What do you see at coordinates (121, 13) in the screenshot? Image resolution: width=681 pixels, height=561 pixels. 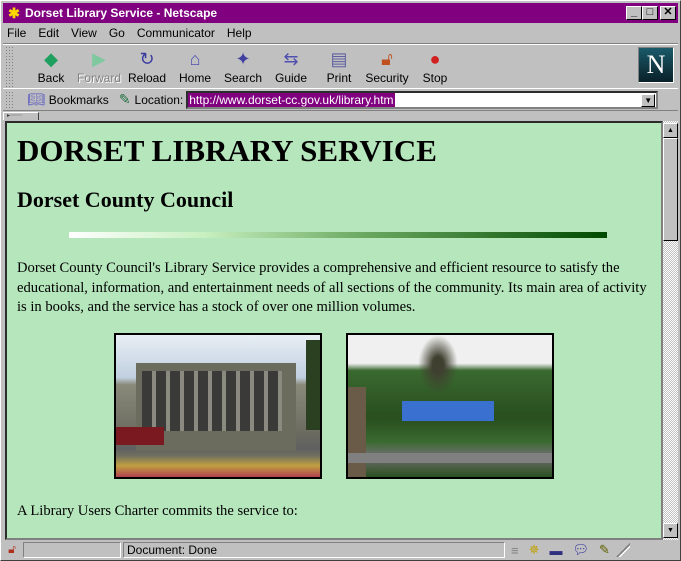 I see `window-title: Dorset Library Service - Netscape` at bounding box center [121, 13].